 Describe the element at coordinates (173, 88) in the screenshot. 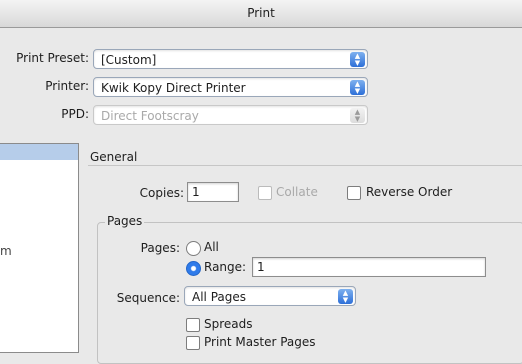

I see `printer-value: Kwik Kopy Direct Printer` at that location.